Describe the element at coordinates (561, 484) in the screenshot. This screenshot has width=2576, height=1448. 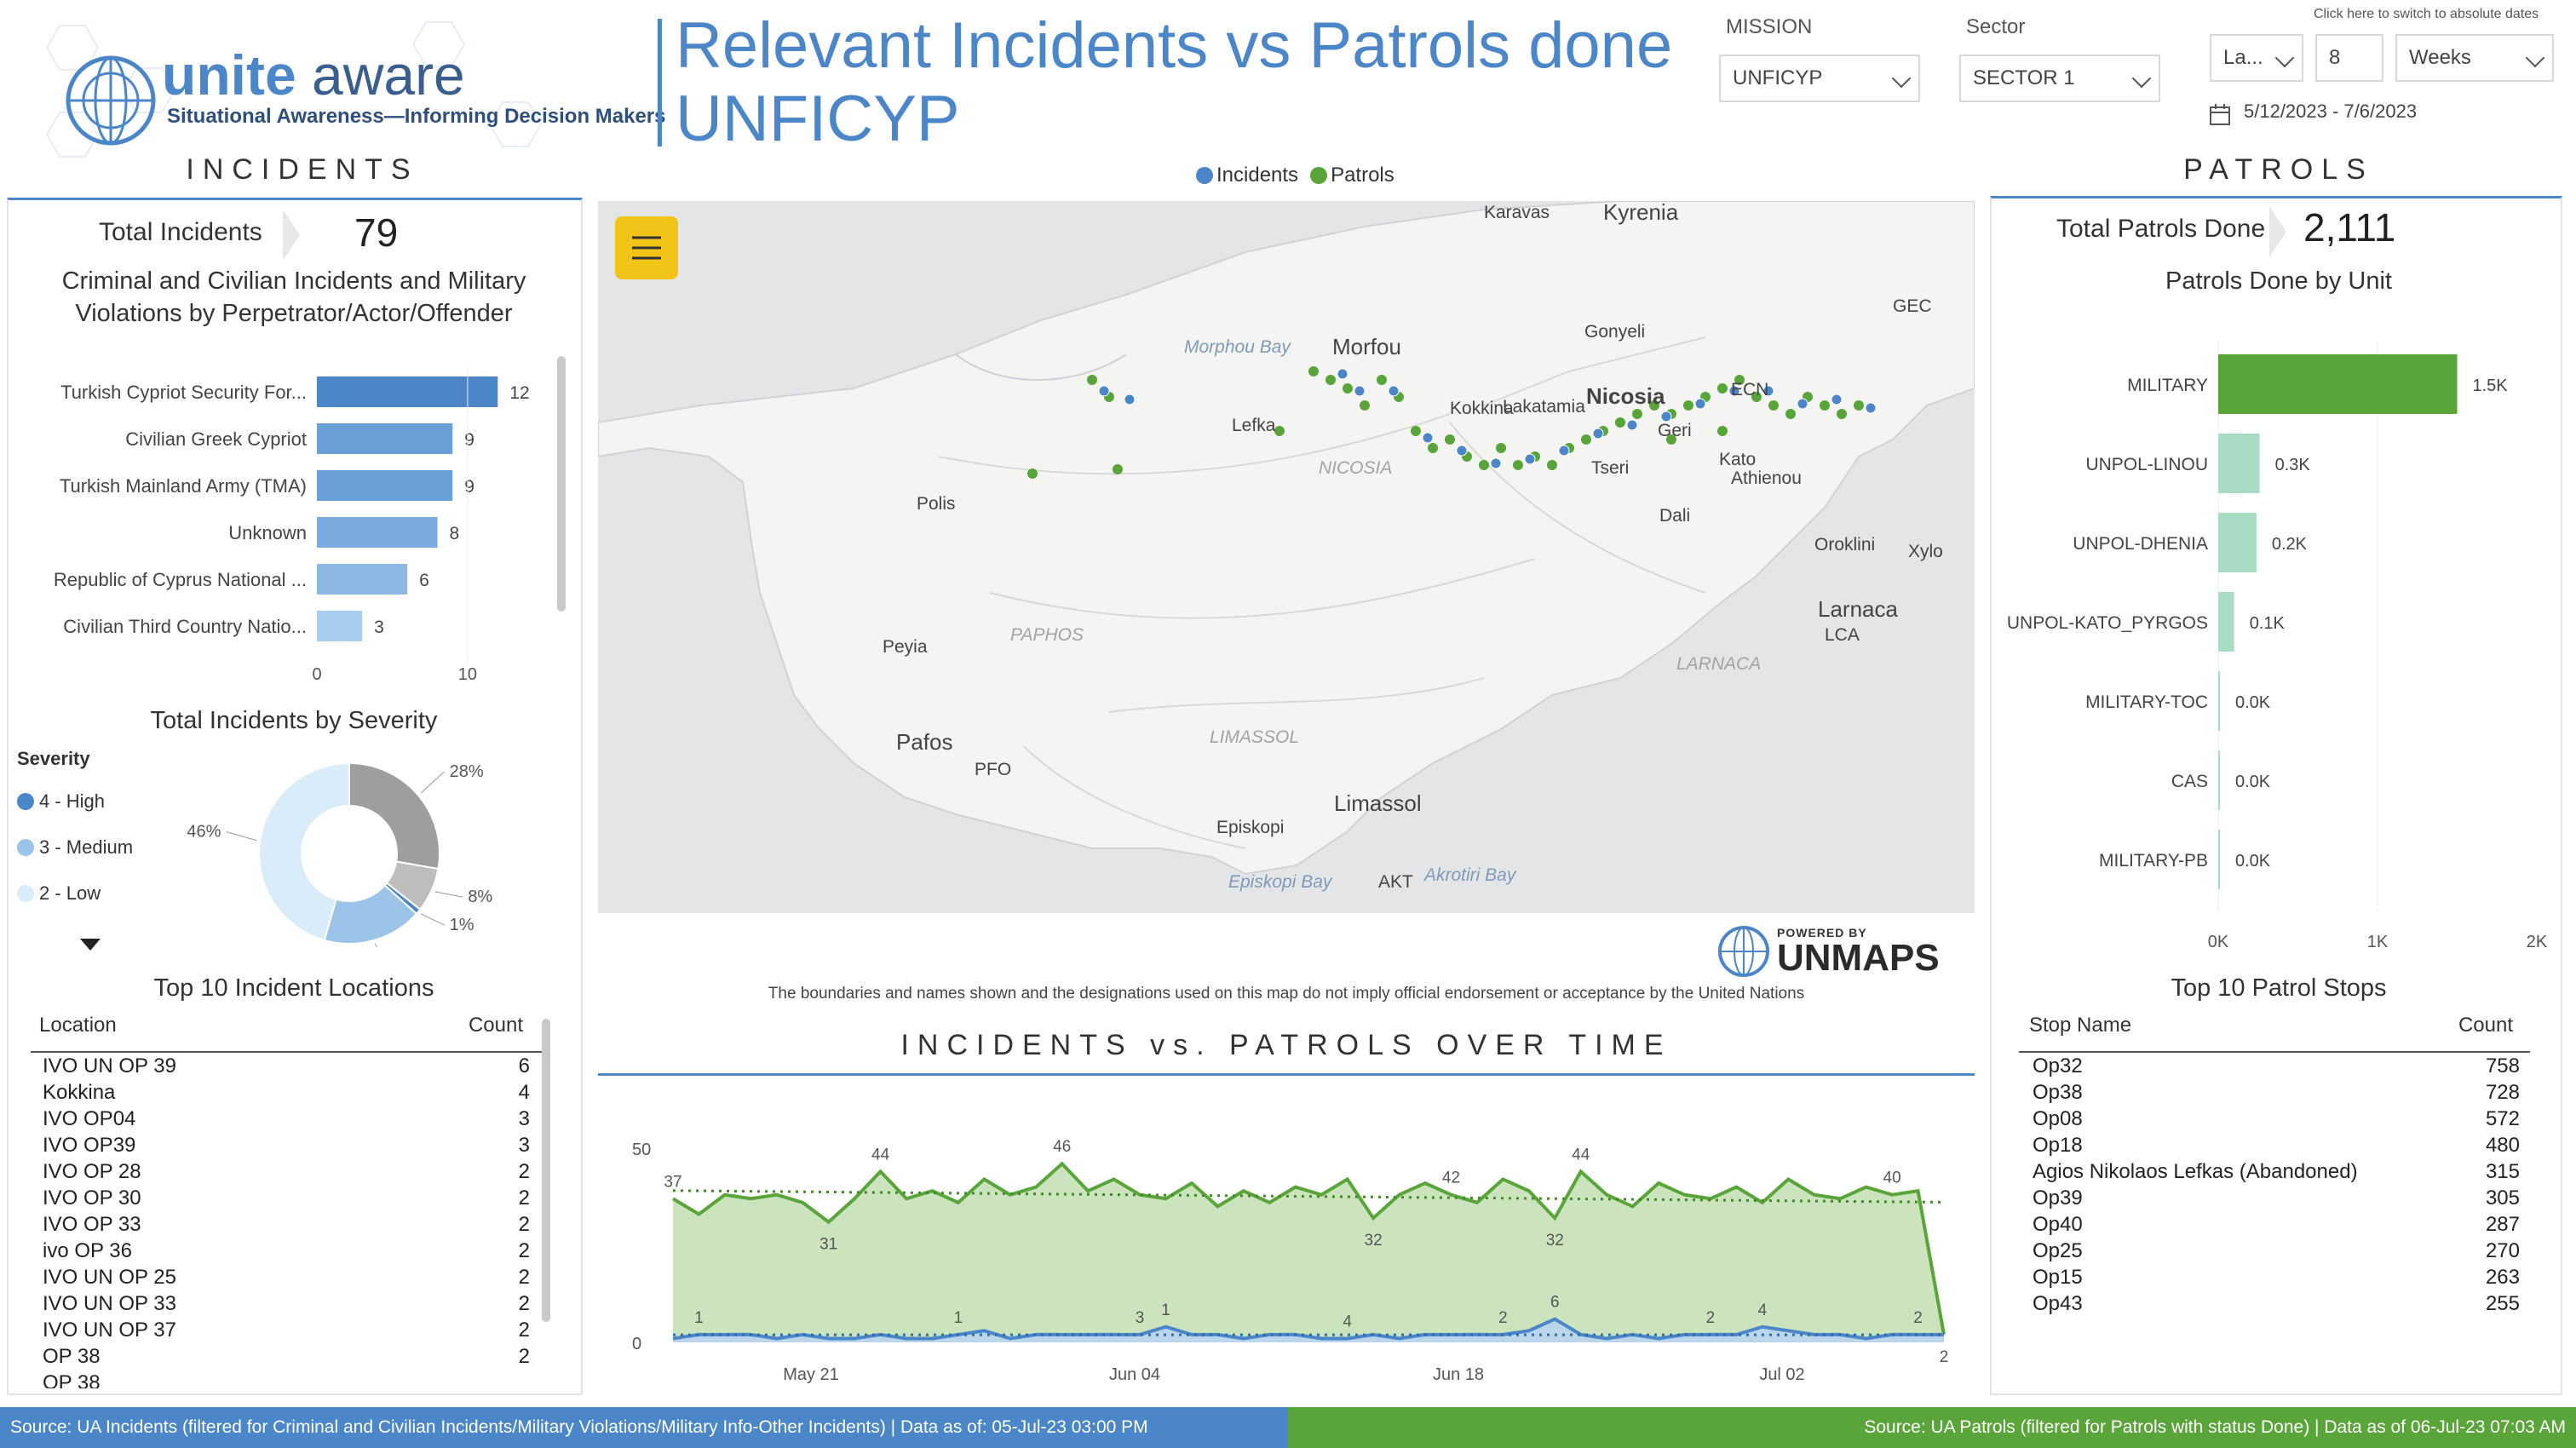
I see `perpetrator-scrollbar` at that location.